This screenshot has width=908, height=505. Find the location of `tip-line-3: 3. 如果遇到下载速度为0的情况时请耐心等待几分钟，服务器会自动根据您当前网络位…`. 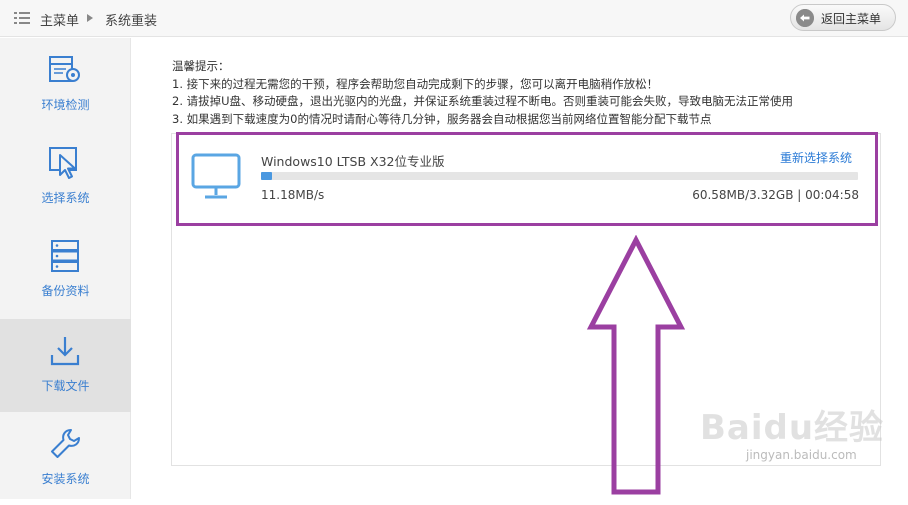

tip-line-3: 3. 如果遇到下载速度为0的情况时请耐心等待几分钟，服务器会自动根据您当前网络位… is located at coordinates (442, 118).